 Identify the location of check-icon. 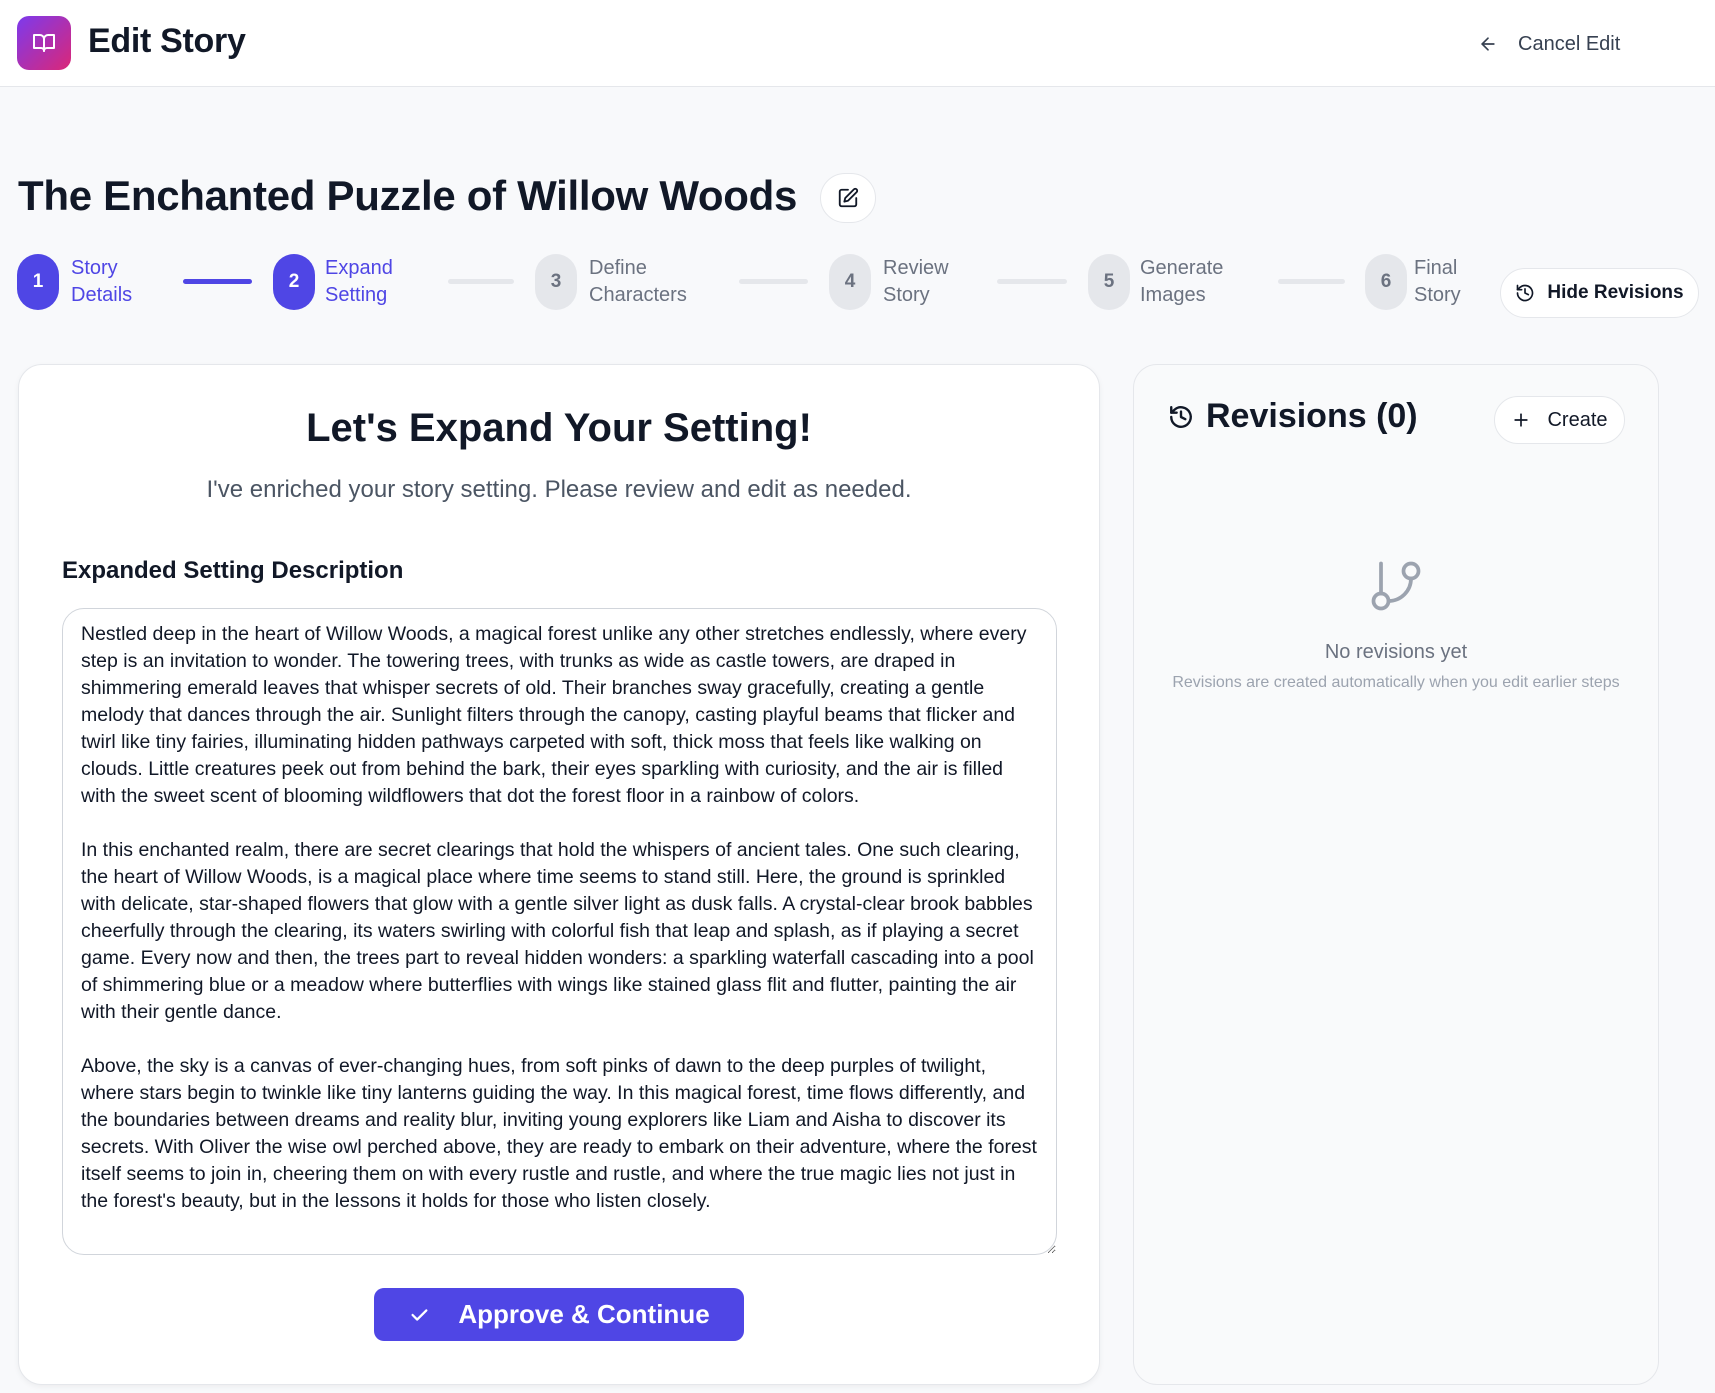
(419, 1314).